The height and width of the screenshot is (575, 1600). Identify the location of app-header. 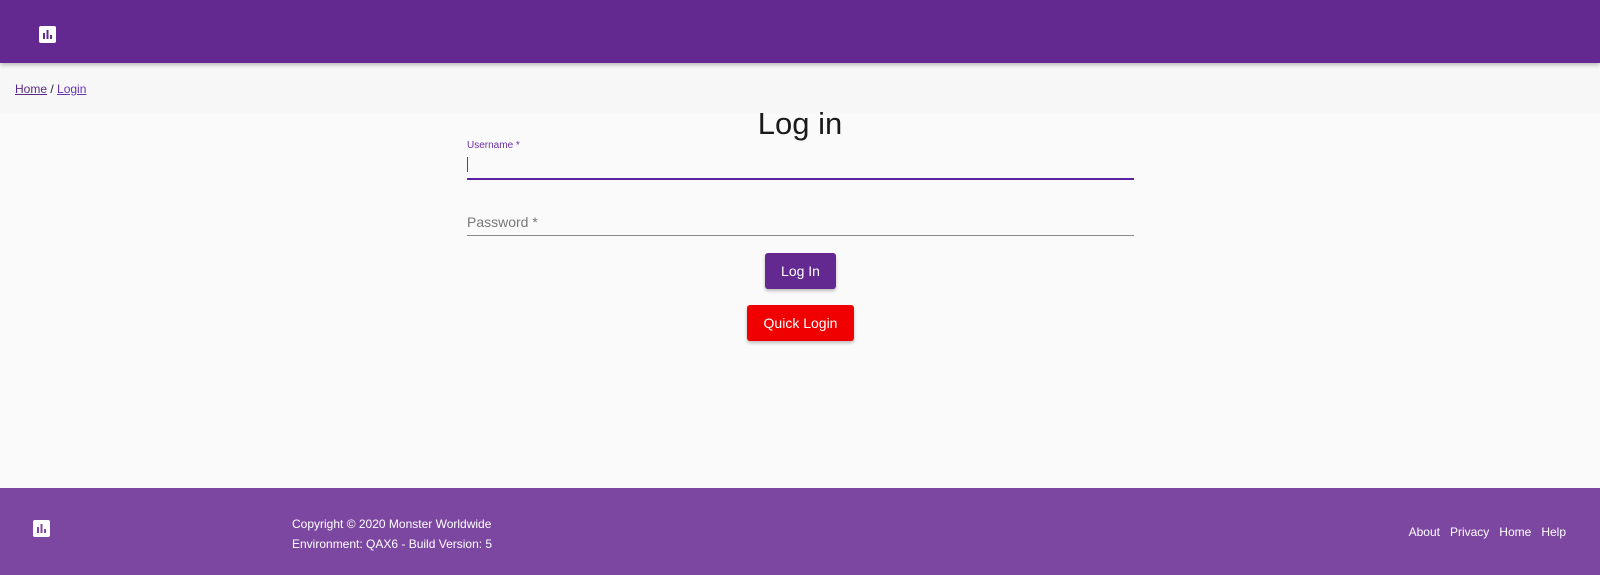
(800, 31).